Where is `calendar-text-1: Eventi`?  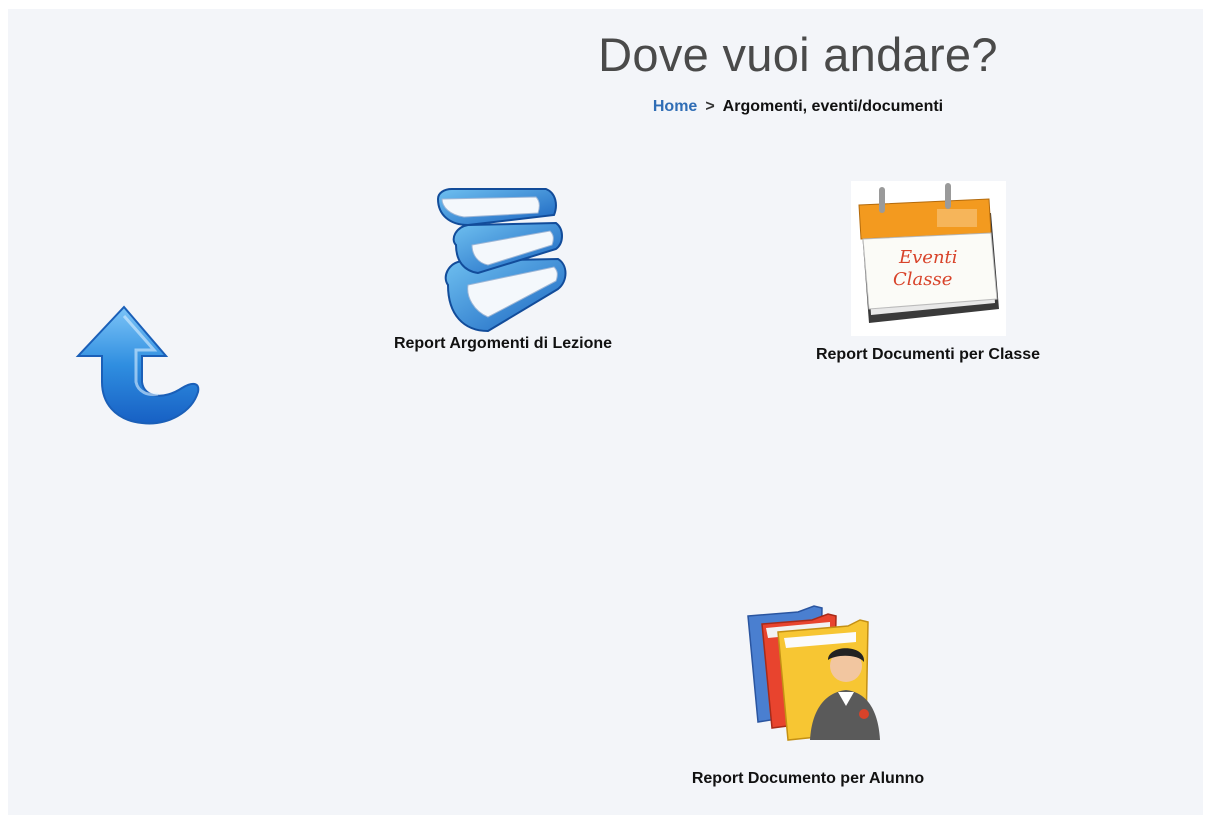
calendar-text-1: Eventi is located at coordinates (928, 257).